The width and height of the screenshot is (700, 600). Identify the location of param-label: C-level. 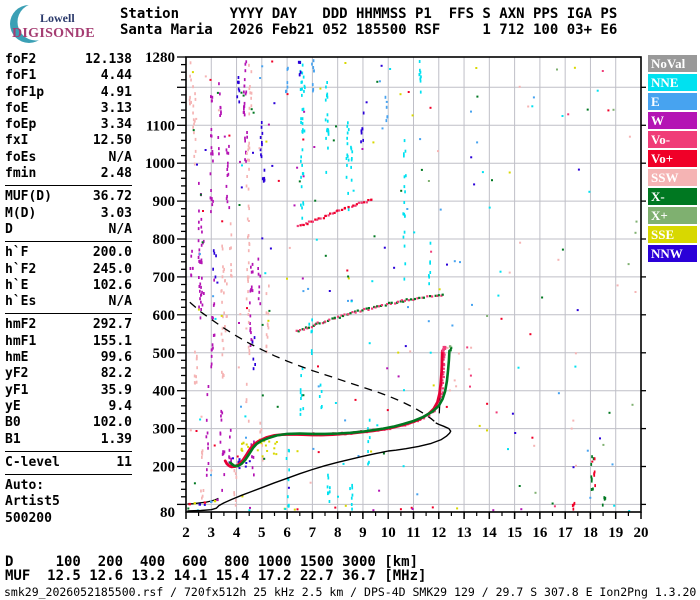
(32, 462).